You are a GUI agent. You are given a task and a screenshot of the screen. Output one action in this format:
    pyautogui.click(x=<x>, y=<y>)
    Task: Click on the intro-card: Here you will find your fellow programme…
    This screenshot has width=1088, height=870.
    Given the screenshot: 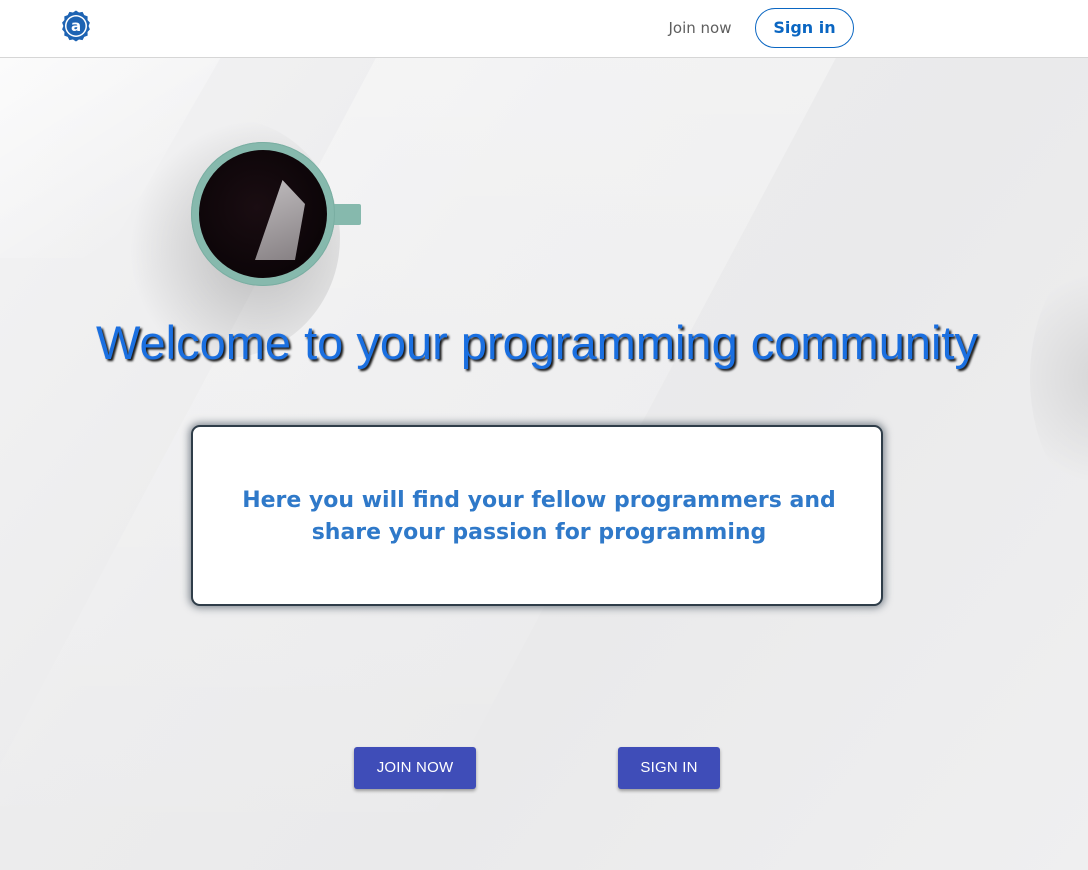 What is the action you would take?
    pyautogui.click(x=537, y=515)
    